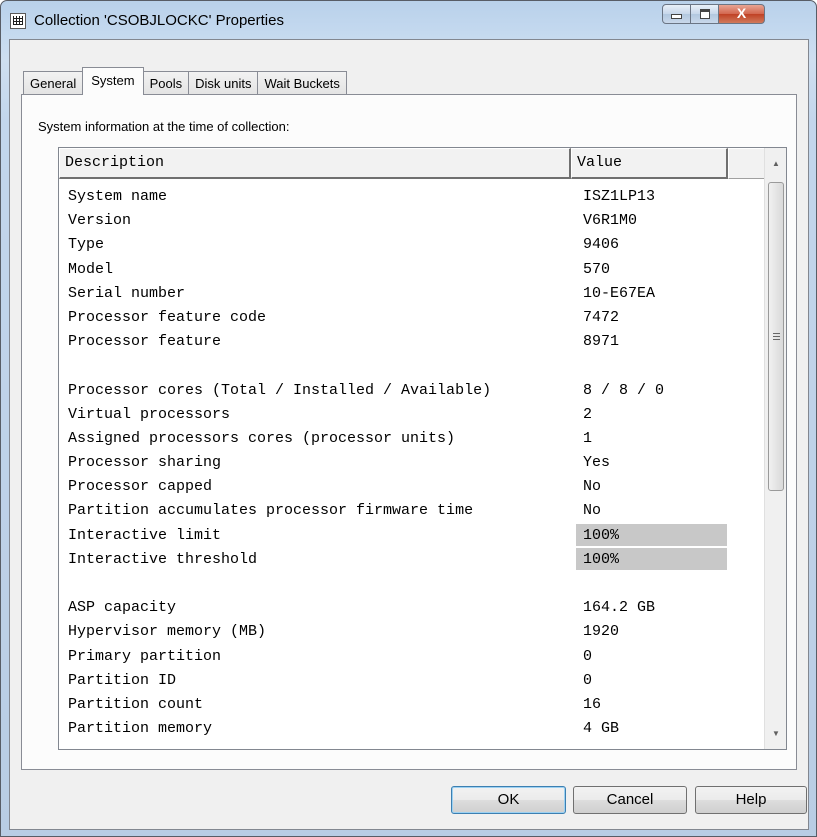 This screenshot has width=817, height=837. Describe the element at coordinates (601, 632) in the screenshot. I see `row-value: 1920` at that location.